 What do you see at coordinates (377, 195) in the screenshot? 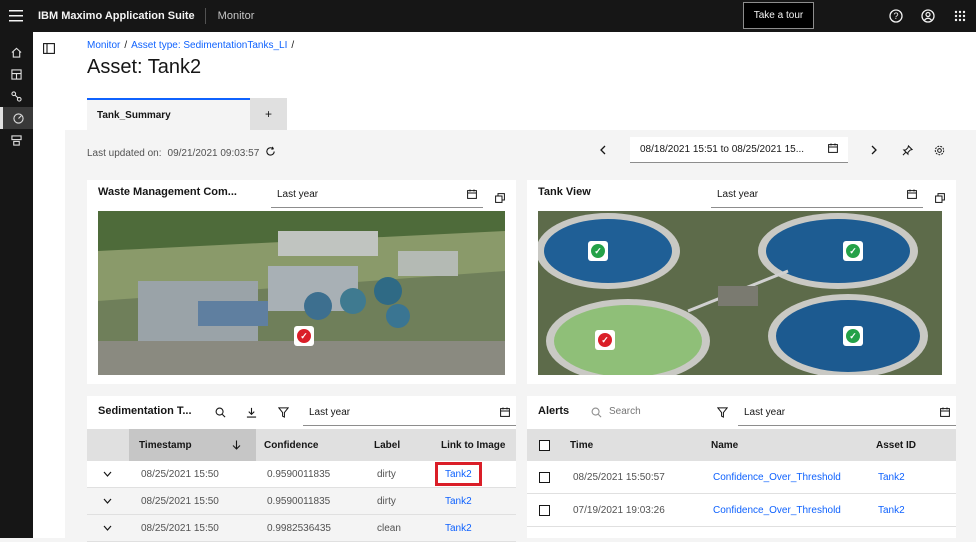
I see `waste-range-dropdown: Last year` at bounding box center [377, 195].